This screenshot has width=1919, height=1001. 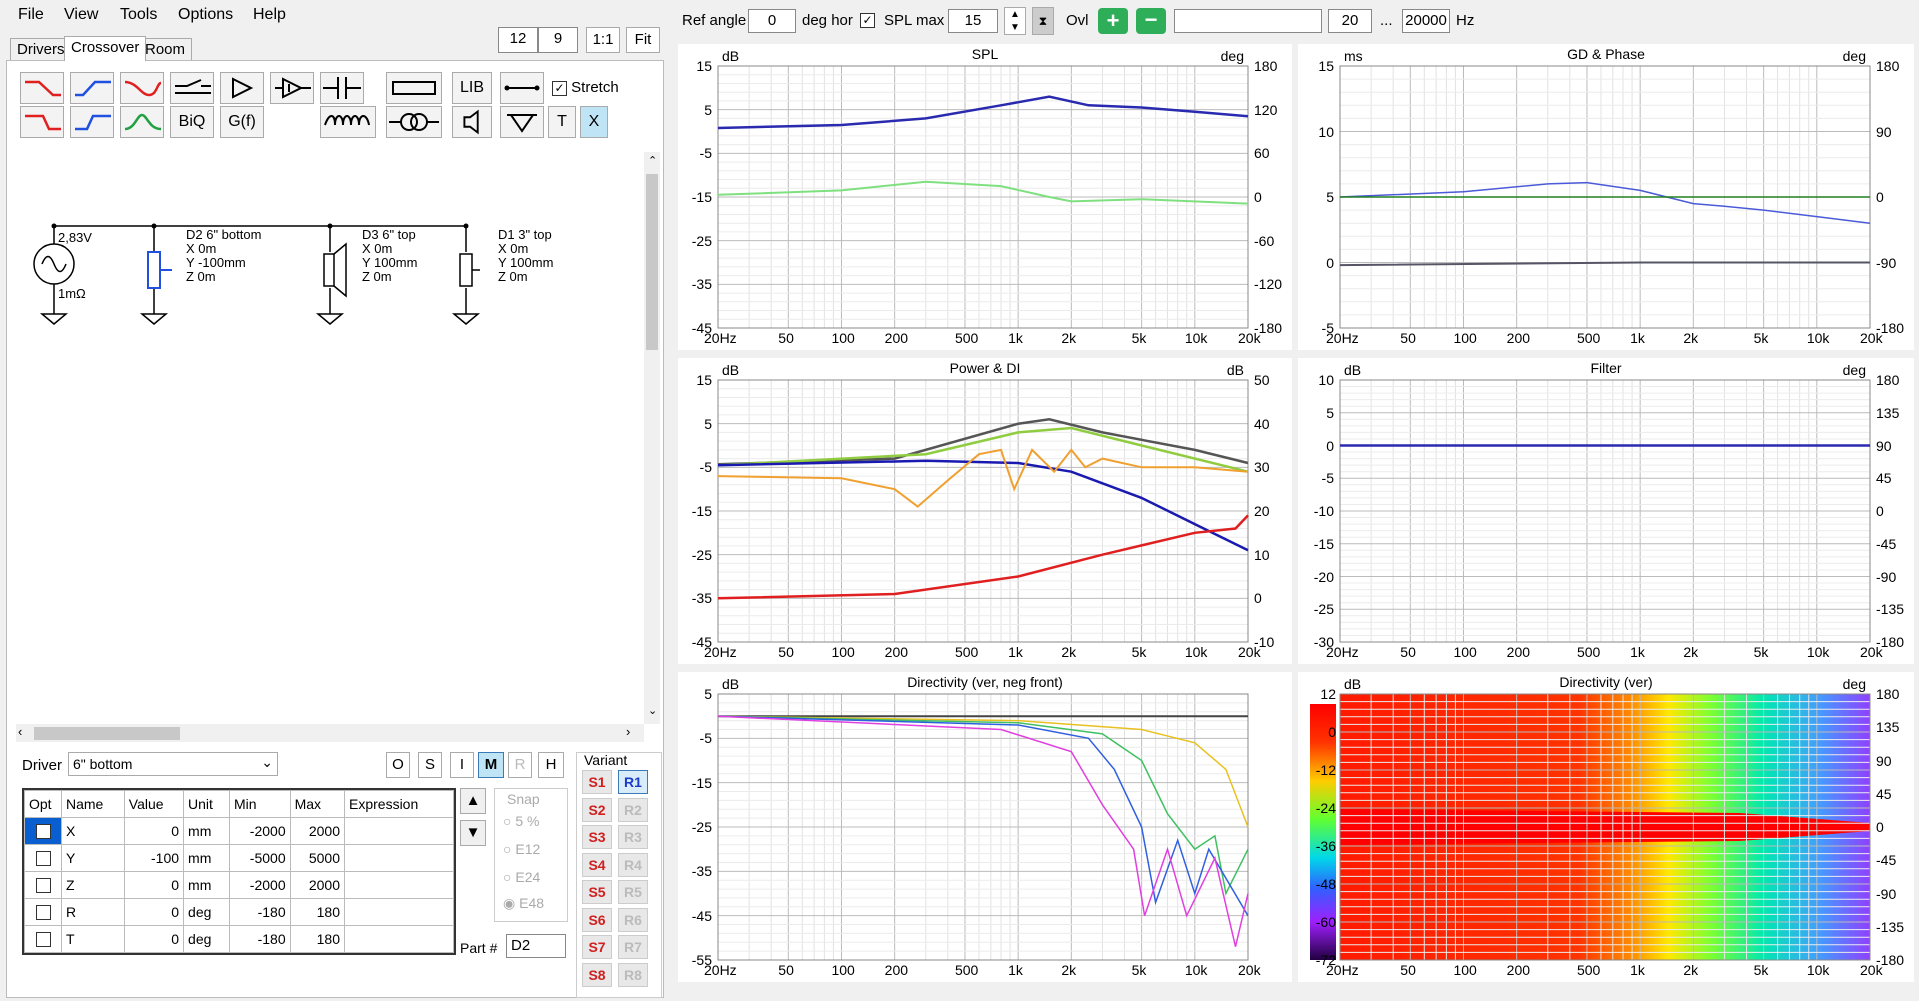 I want to click on freq-max-input: 20000, so click(x=1426, y=21).